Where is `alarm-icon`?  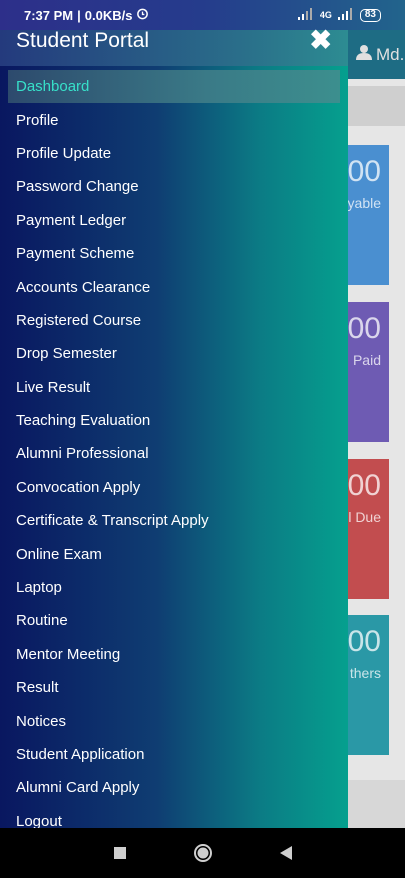 alarm-icon is located at coordinates (142, 15).